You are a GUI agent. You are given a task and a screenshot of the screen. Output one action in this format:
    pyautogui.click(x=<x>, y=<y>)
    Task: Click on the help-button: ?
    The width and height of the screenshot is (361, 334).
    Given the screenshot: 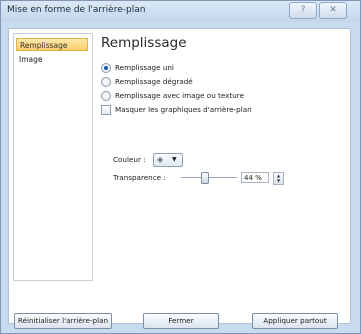 What is the action you would take?
    pyautogui.click(x=303, y=10)
    